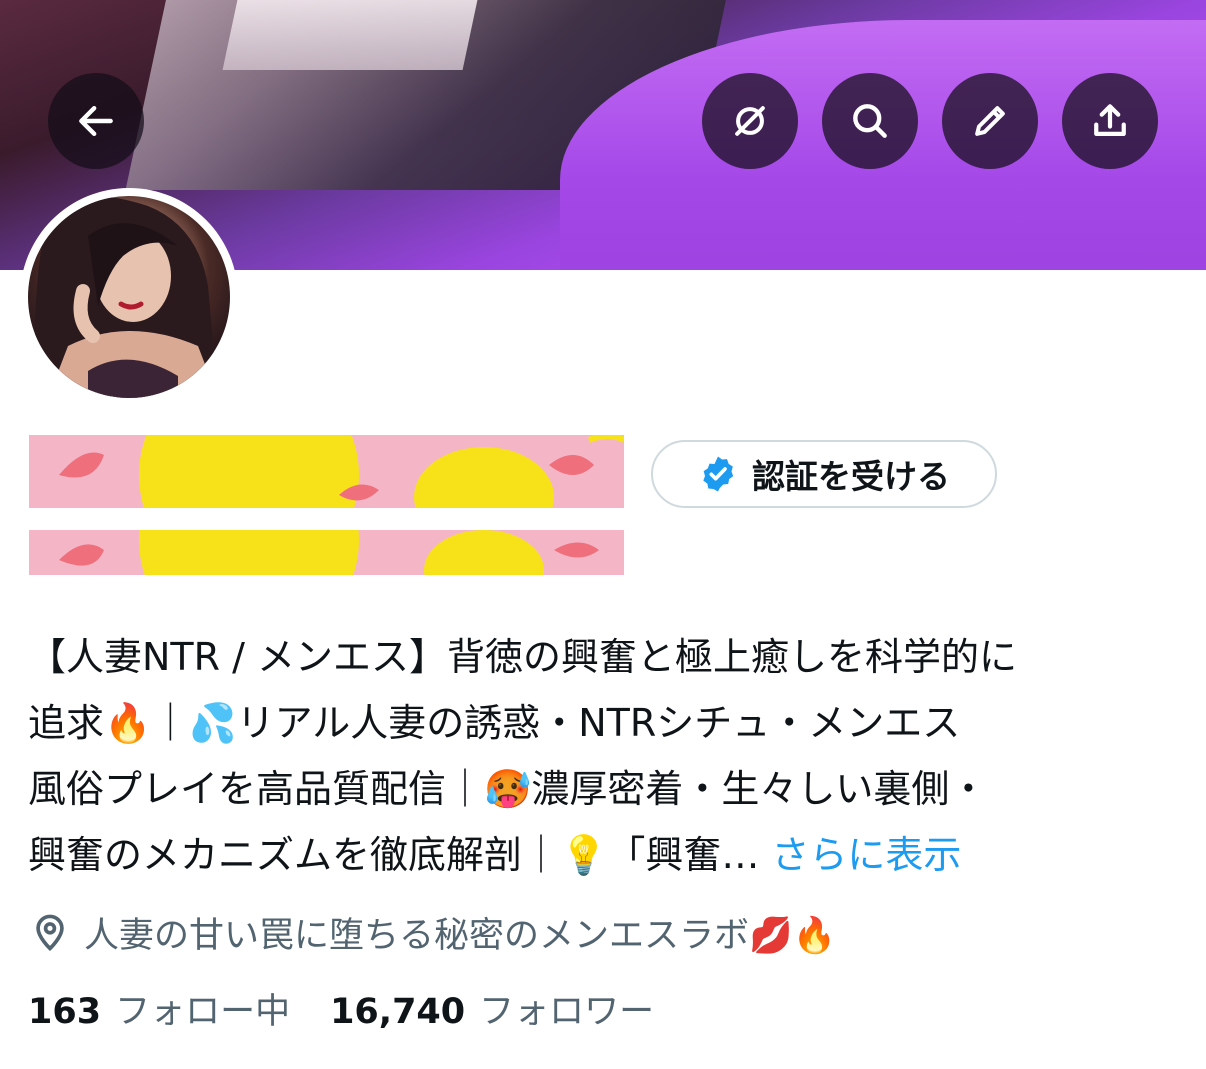  Describe the element at coordinates (494, 723) in the screenshot. I see `bio-line: 追求🔥｜💦リアル人妻の誘惑・NTRシチュ・メンエス` at that location.